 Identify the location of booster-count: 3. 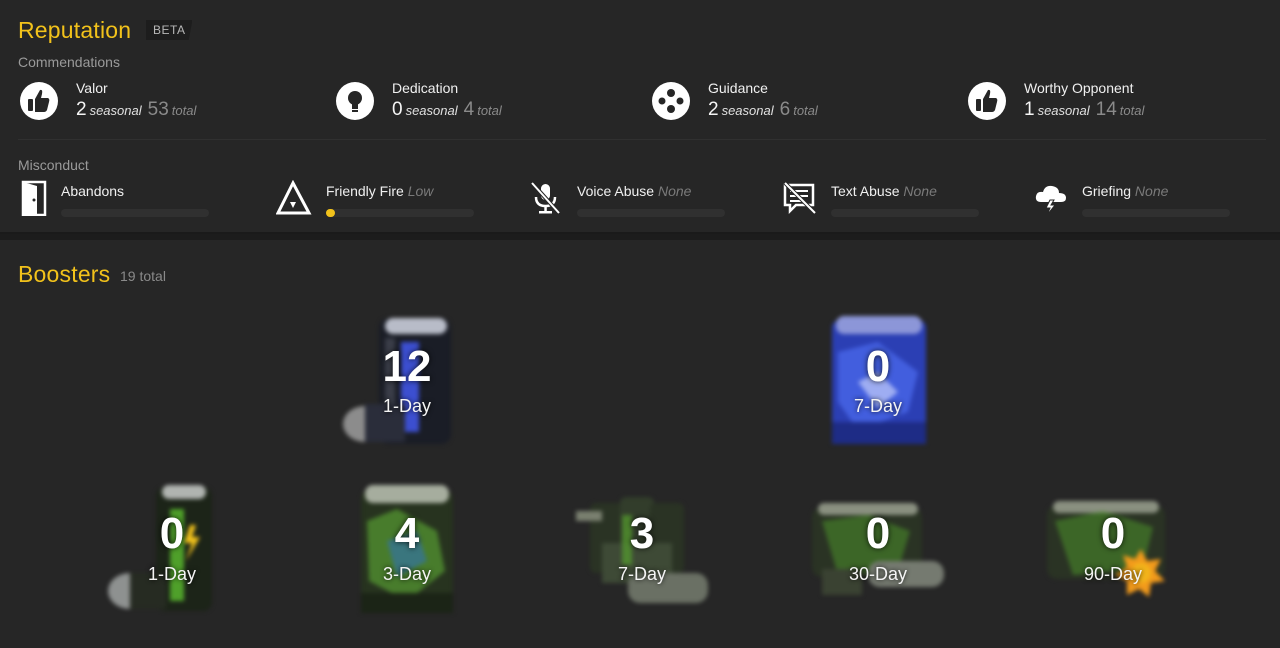
(642, 533).